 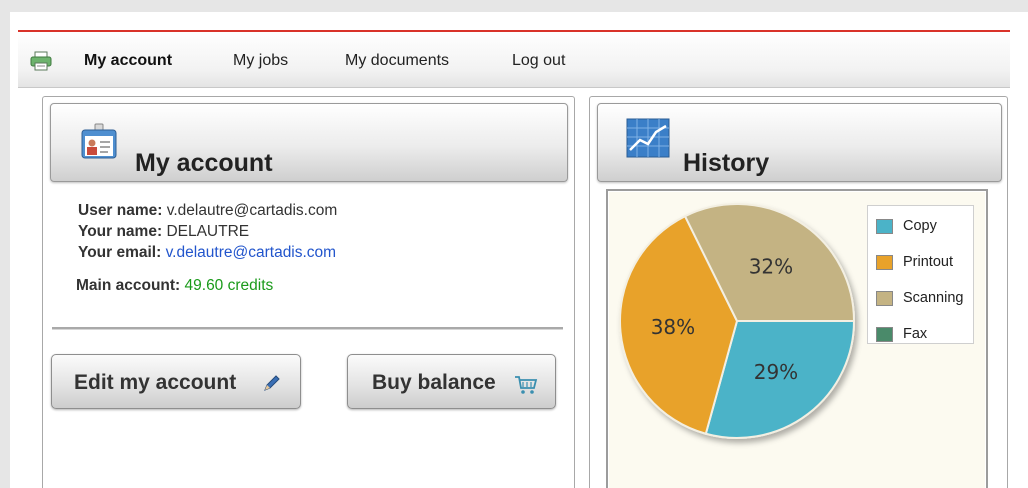 I want to click on id-card-icon, so click(x=99, y=141).